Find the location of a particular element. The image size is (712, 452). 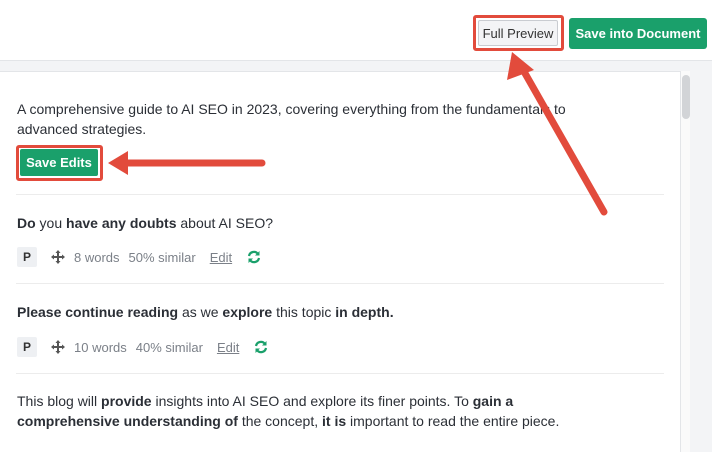

similarity: 40% similar is located at coordinates (169, 347).